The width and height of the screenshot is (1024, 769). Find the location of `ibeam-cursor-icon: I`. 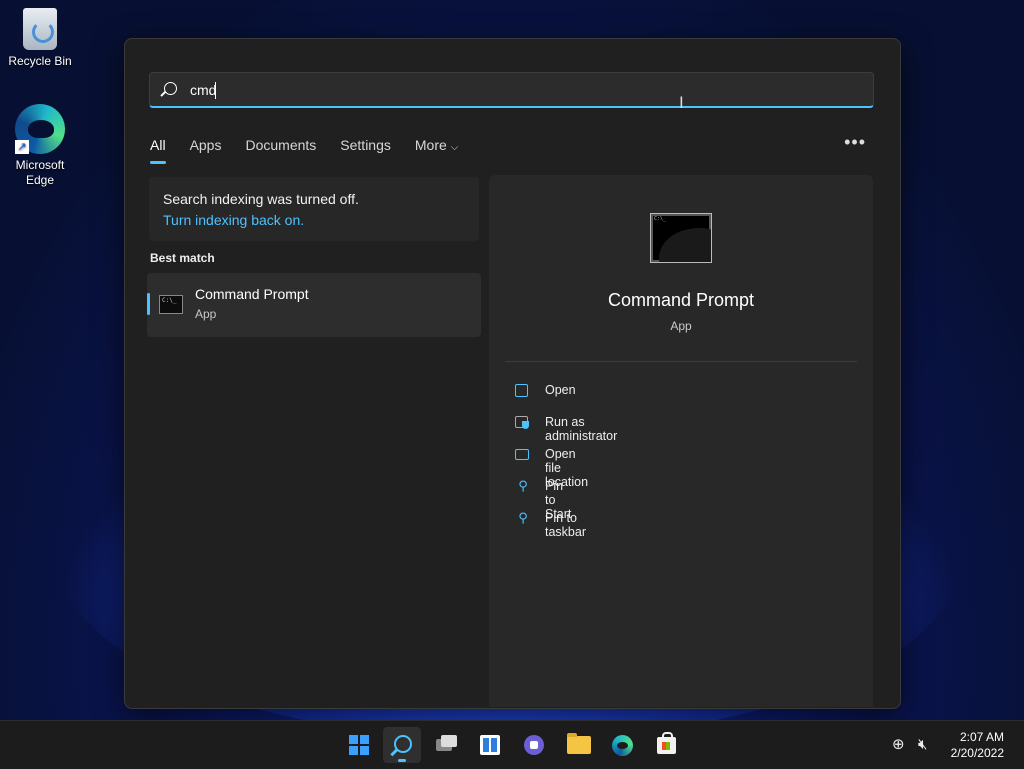

ibeam-cursor-icon: I is located at coordinates (681, 102).